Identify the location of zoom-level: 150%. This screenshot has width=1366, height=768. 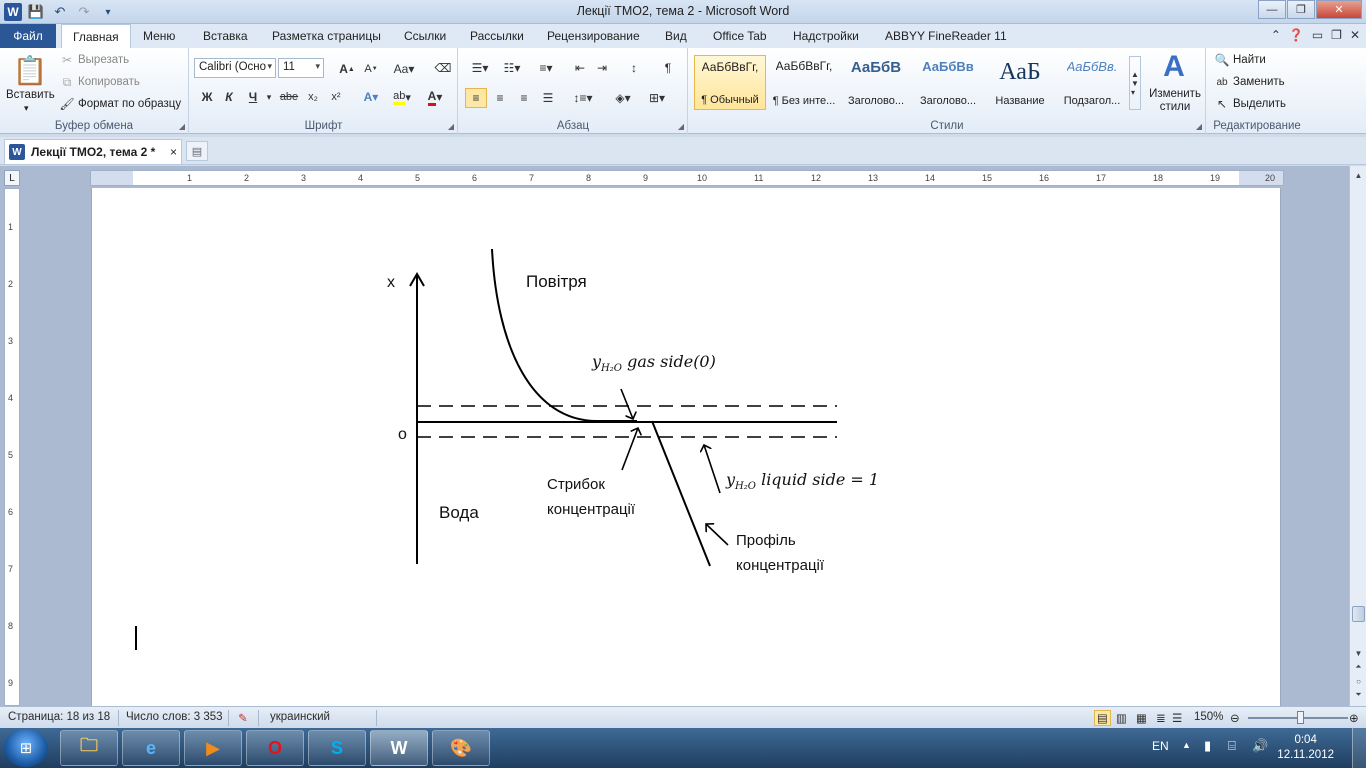
(1208, 717).